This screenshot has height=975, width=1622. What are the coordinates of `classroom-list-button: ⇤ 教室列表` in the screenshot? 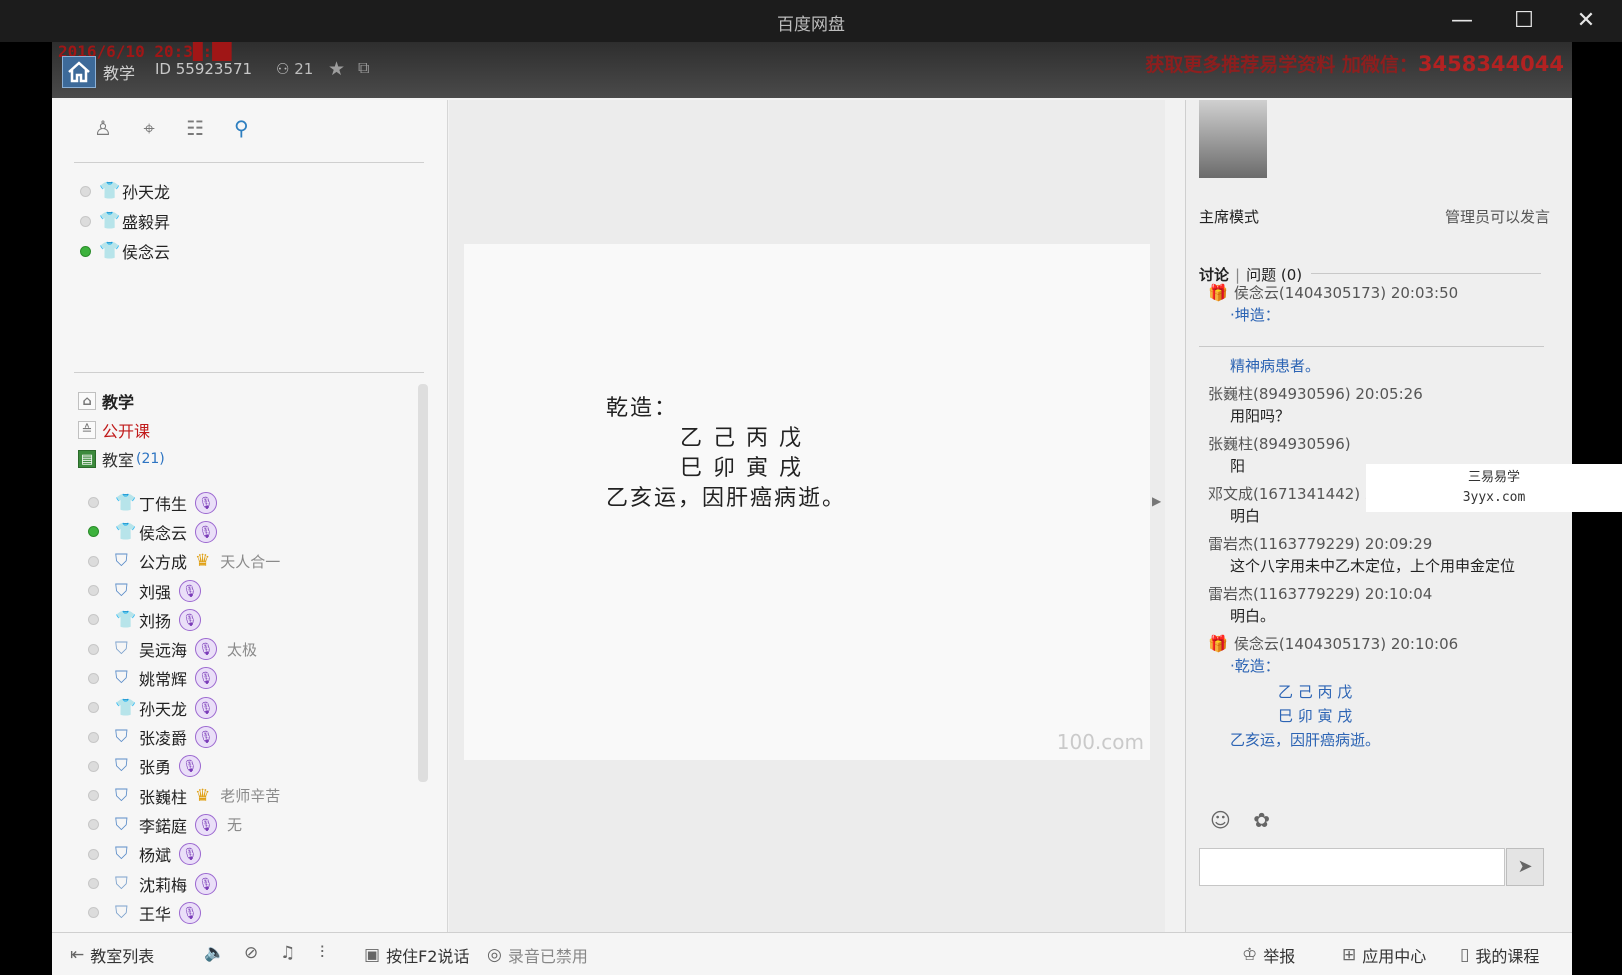 It's located at (112, 955).